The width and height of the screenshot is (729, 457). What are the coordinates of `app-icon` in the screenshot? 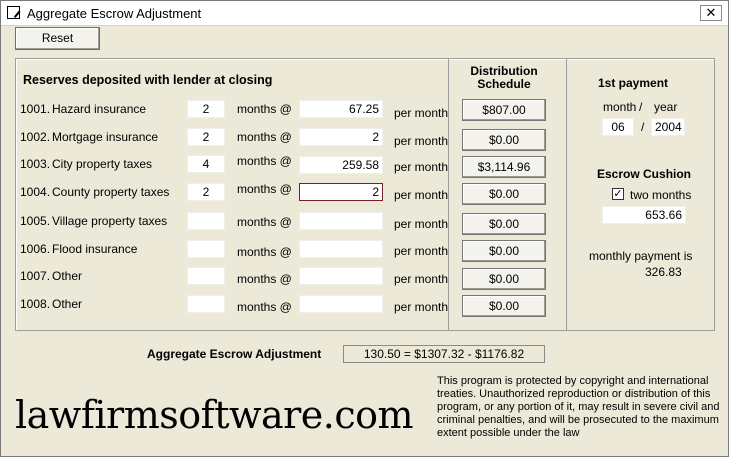 It's located at (13, 12).